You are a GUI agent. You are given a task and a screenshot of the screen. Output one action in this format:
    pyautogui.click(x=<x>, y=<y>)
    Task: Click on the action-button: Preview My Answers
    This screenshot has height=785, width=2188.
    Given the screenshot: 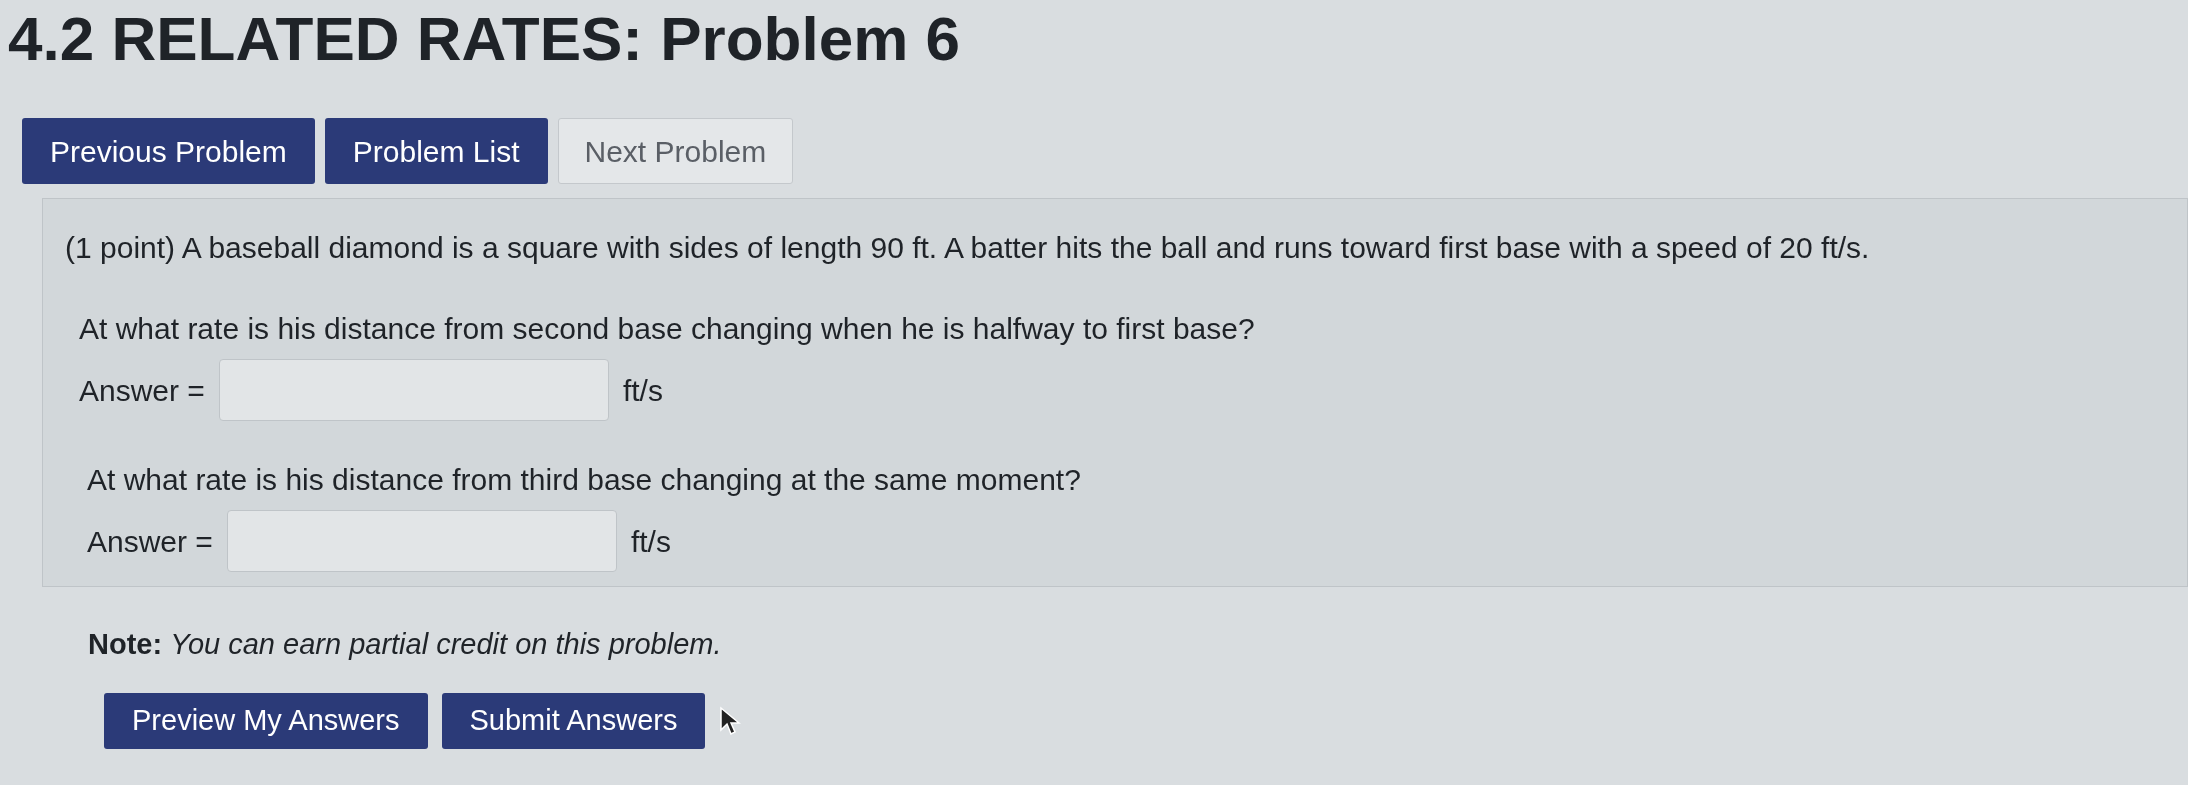 What is the action you would take?
    pyautogui.click(x=266, y=720)
    